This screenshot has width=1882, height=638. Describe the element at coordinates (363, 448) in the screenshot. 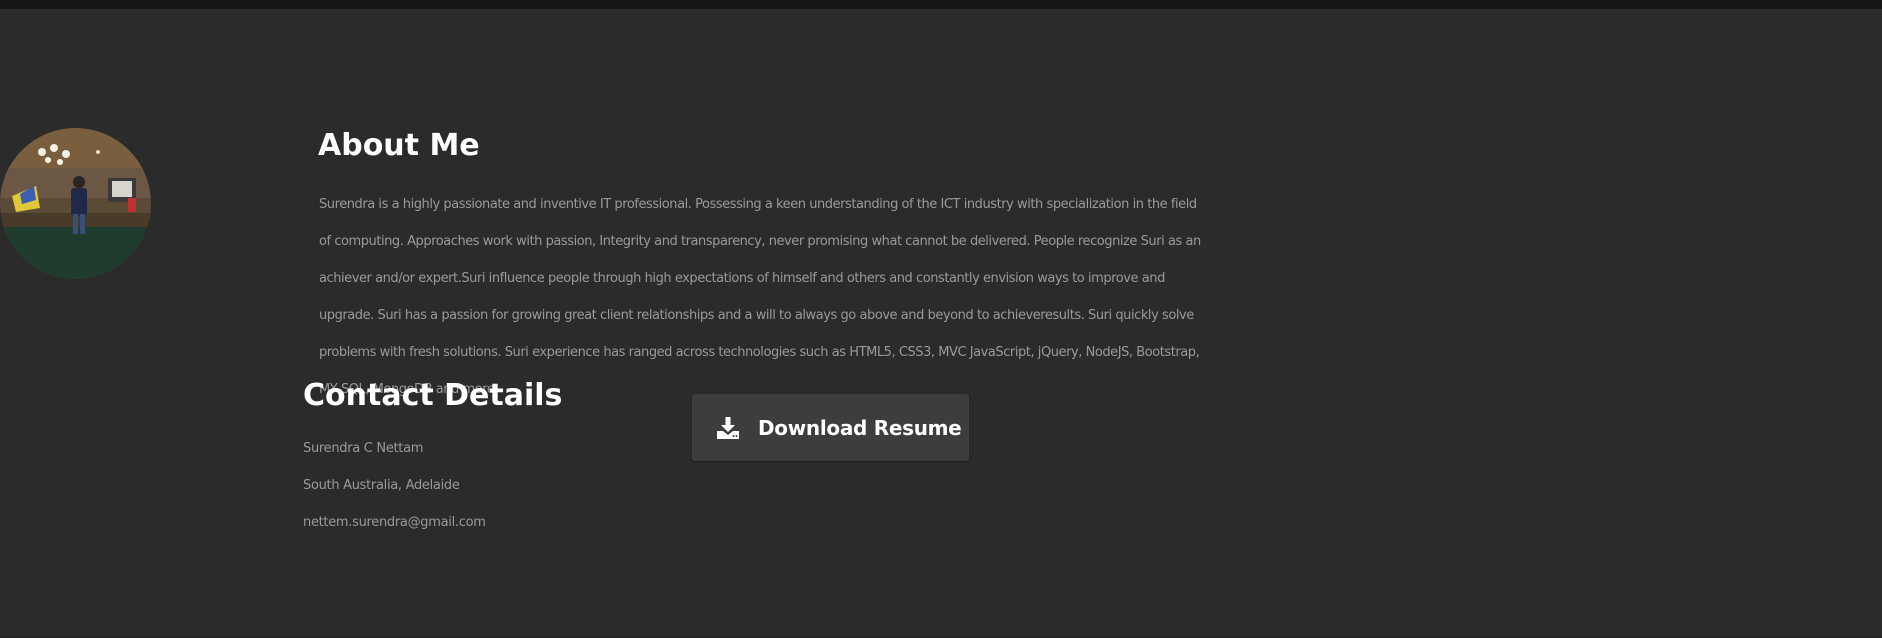

I see `contact-name: Surendra C Nettam` at that location.